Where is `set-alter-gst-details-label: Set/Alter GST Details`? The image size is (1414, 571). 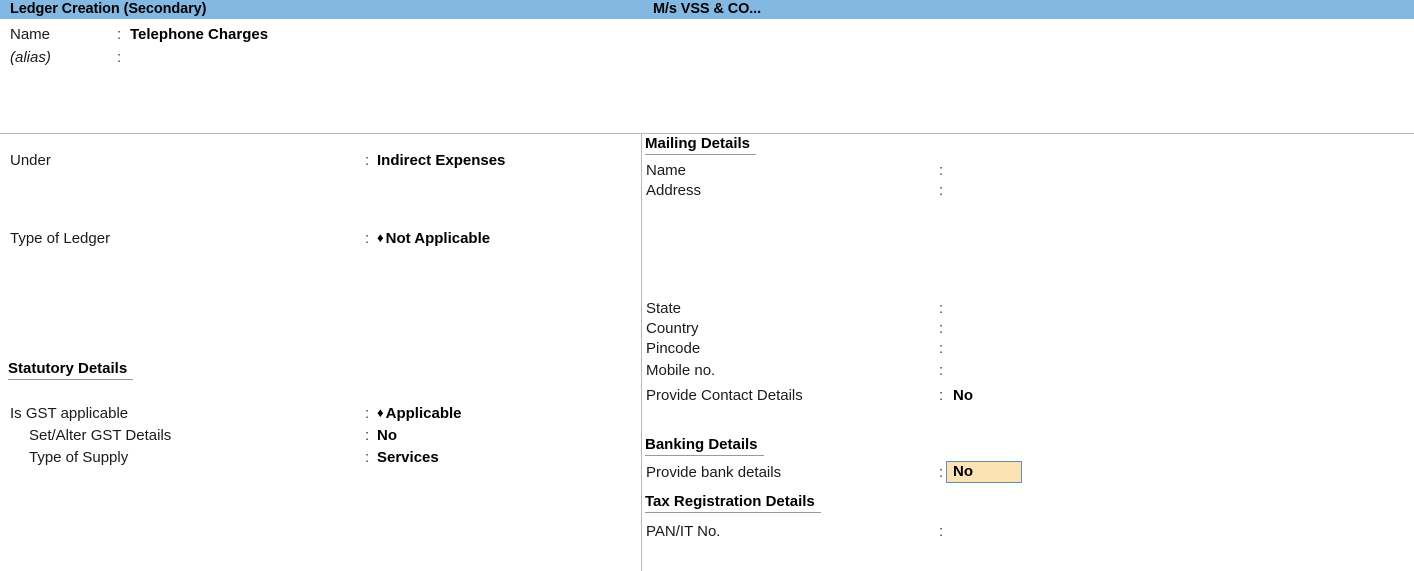
set-alter-gst-details-label: Set/Alter GST Details is located at coordinates (100, 435).